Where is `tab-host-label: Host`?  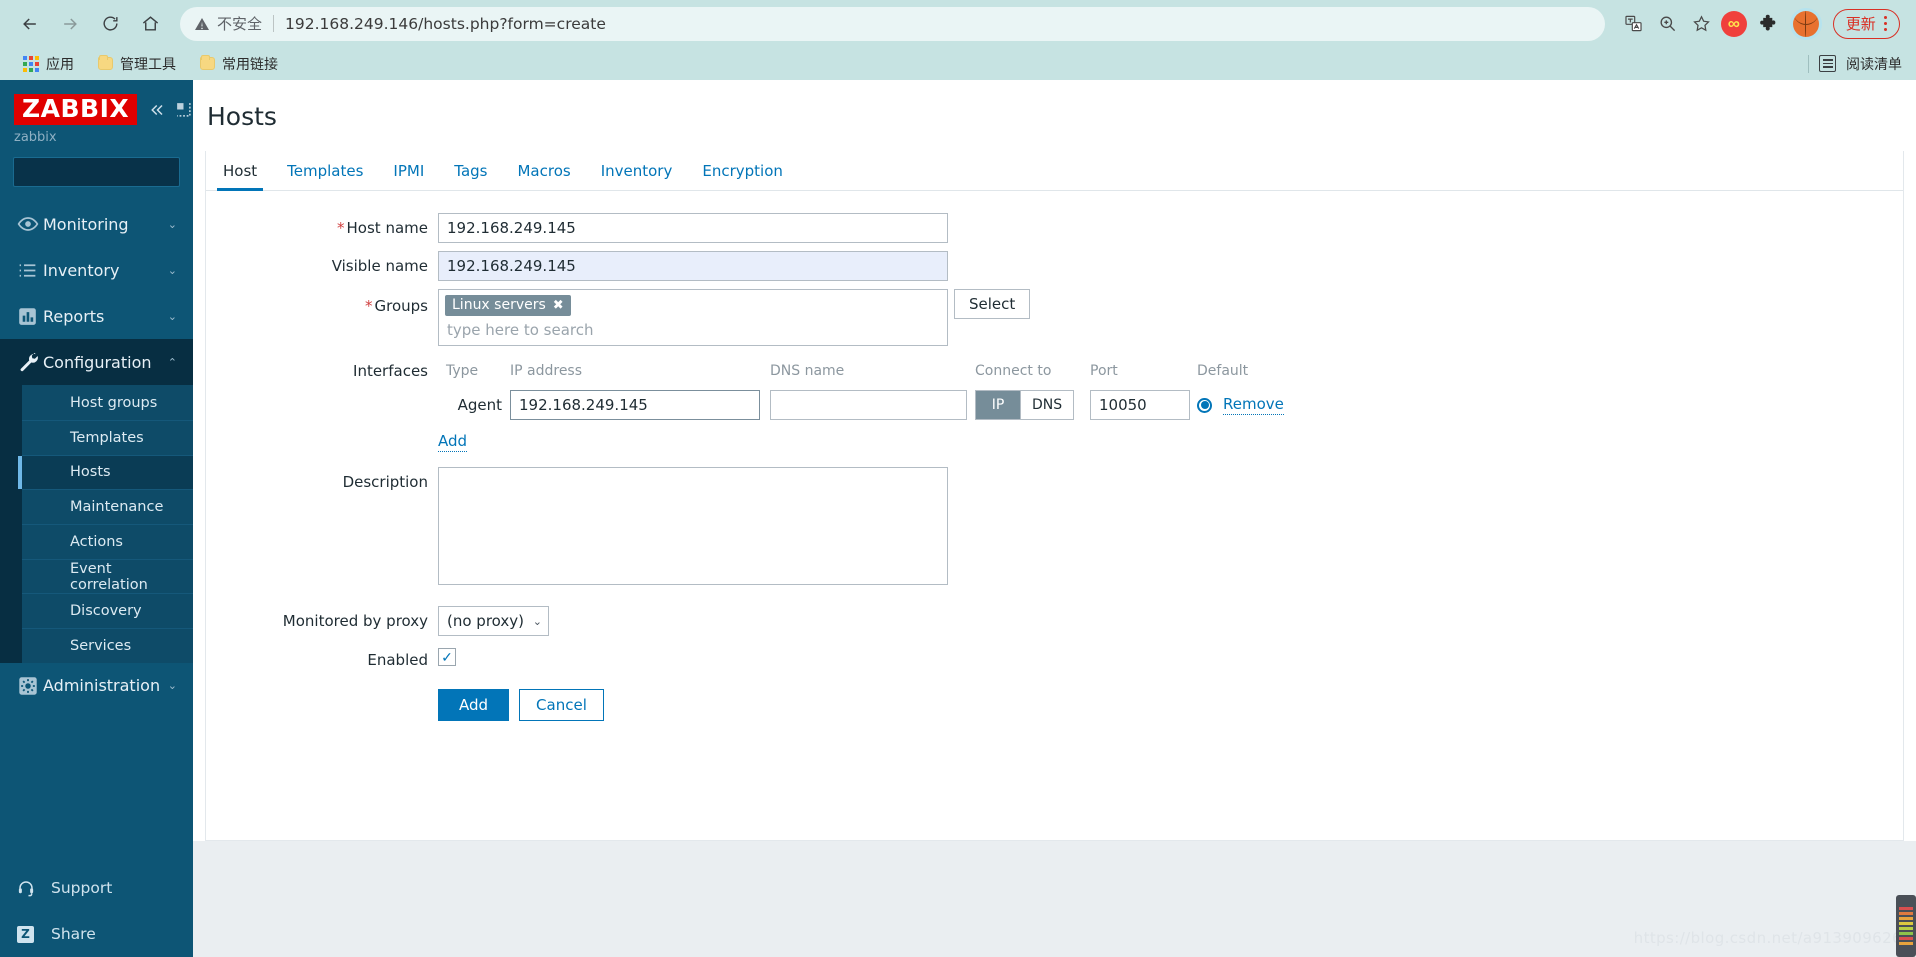 tab-host-label: Host is located at coordinates (240, 171).